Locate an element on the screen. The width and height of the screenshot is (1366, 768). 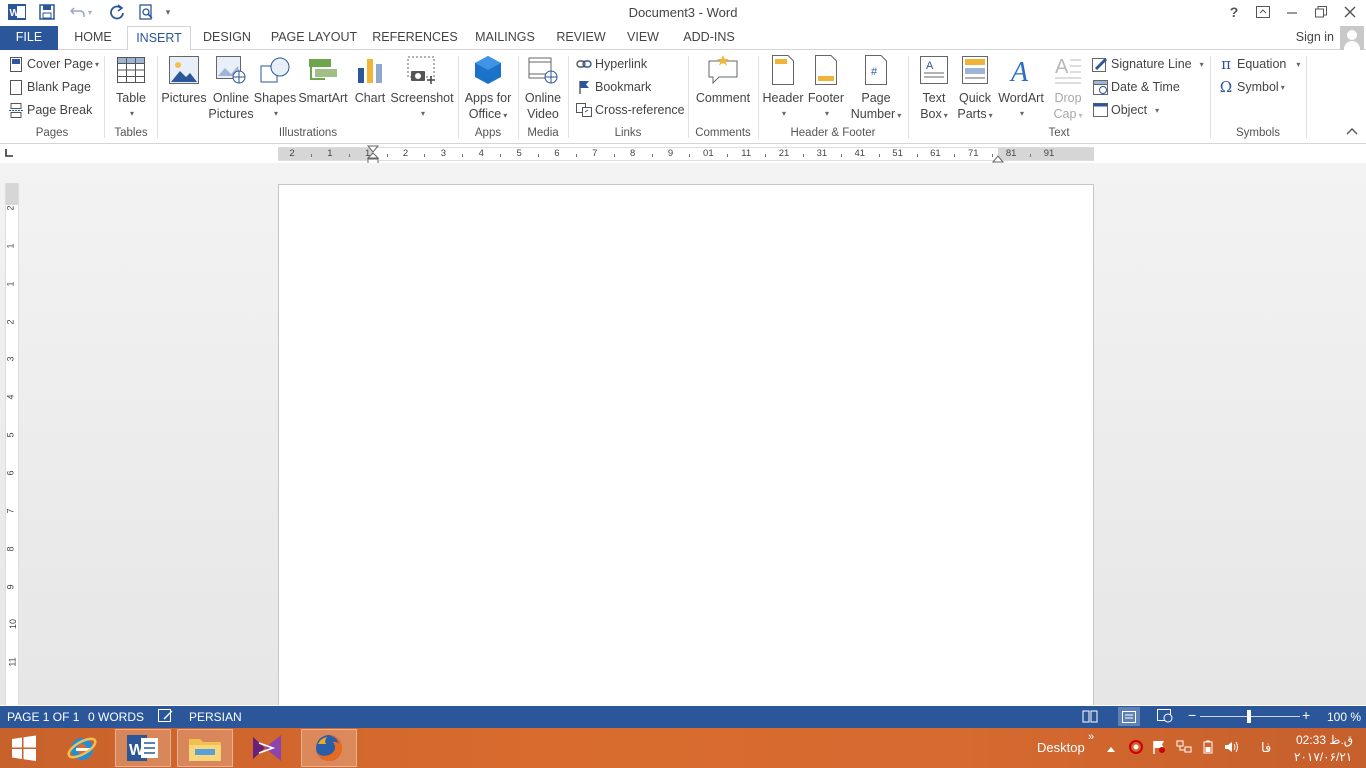
equation-button: π Equation ▾ is located at coordinates (1259, 64).